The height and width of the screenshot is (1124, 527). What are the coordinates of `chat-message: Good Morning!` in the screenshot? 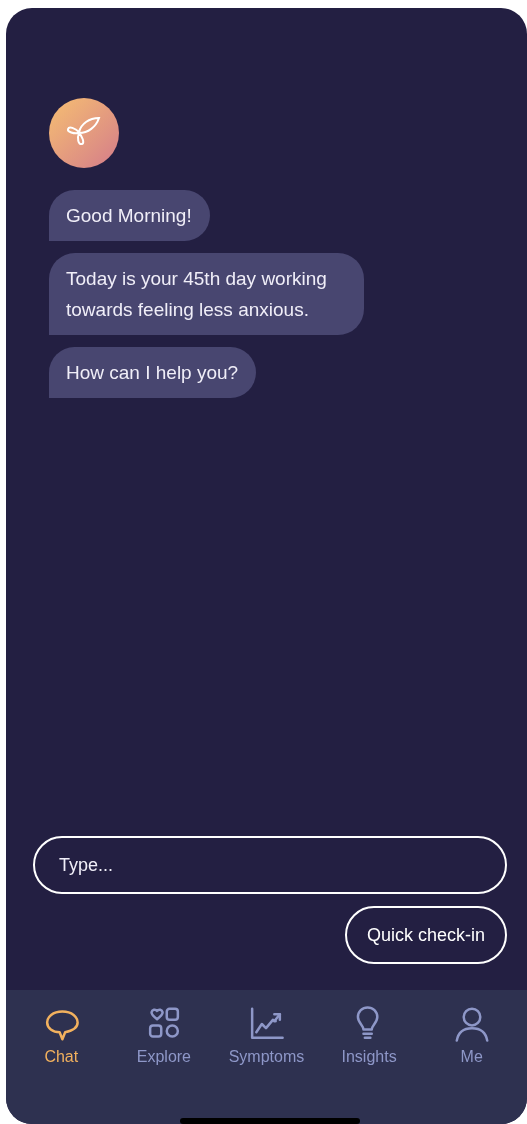 It's located at (129, 215).